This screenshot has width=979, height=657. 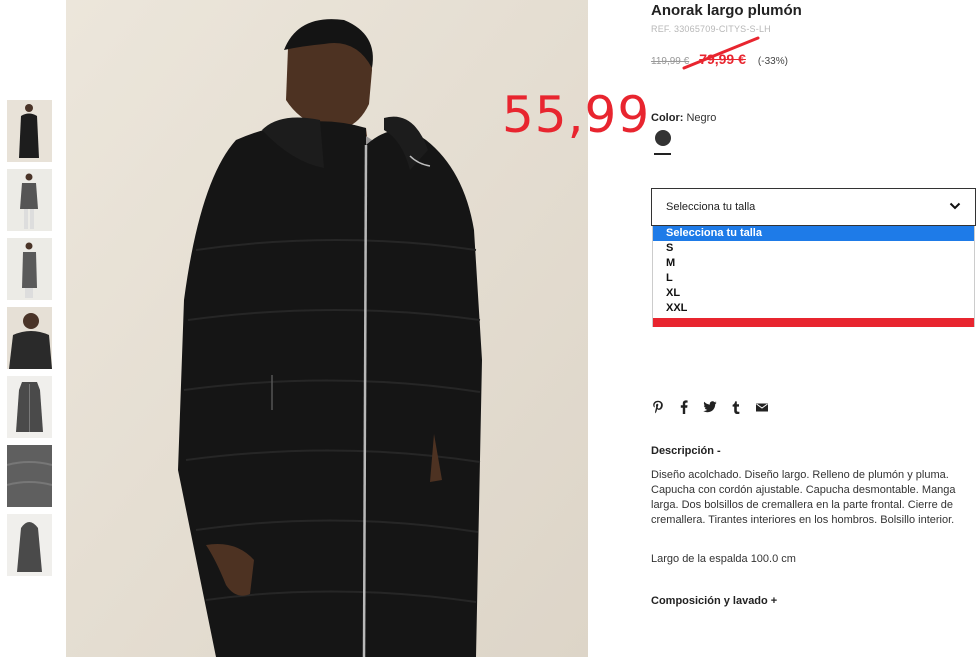 What do you see at coordinates (714, 601) in the screenshot?
I see `composition-toggle: Composición y lavado +` at bounding box center [714, 601].